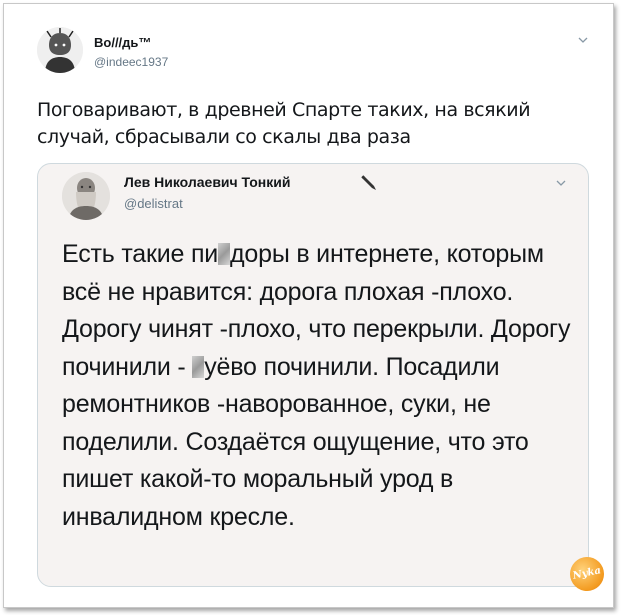  What do you see at coordinates (368, 182) in the screenshot?
I see `pen-icon` at bounding box center [368, 182].